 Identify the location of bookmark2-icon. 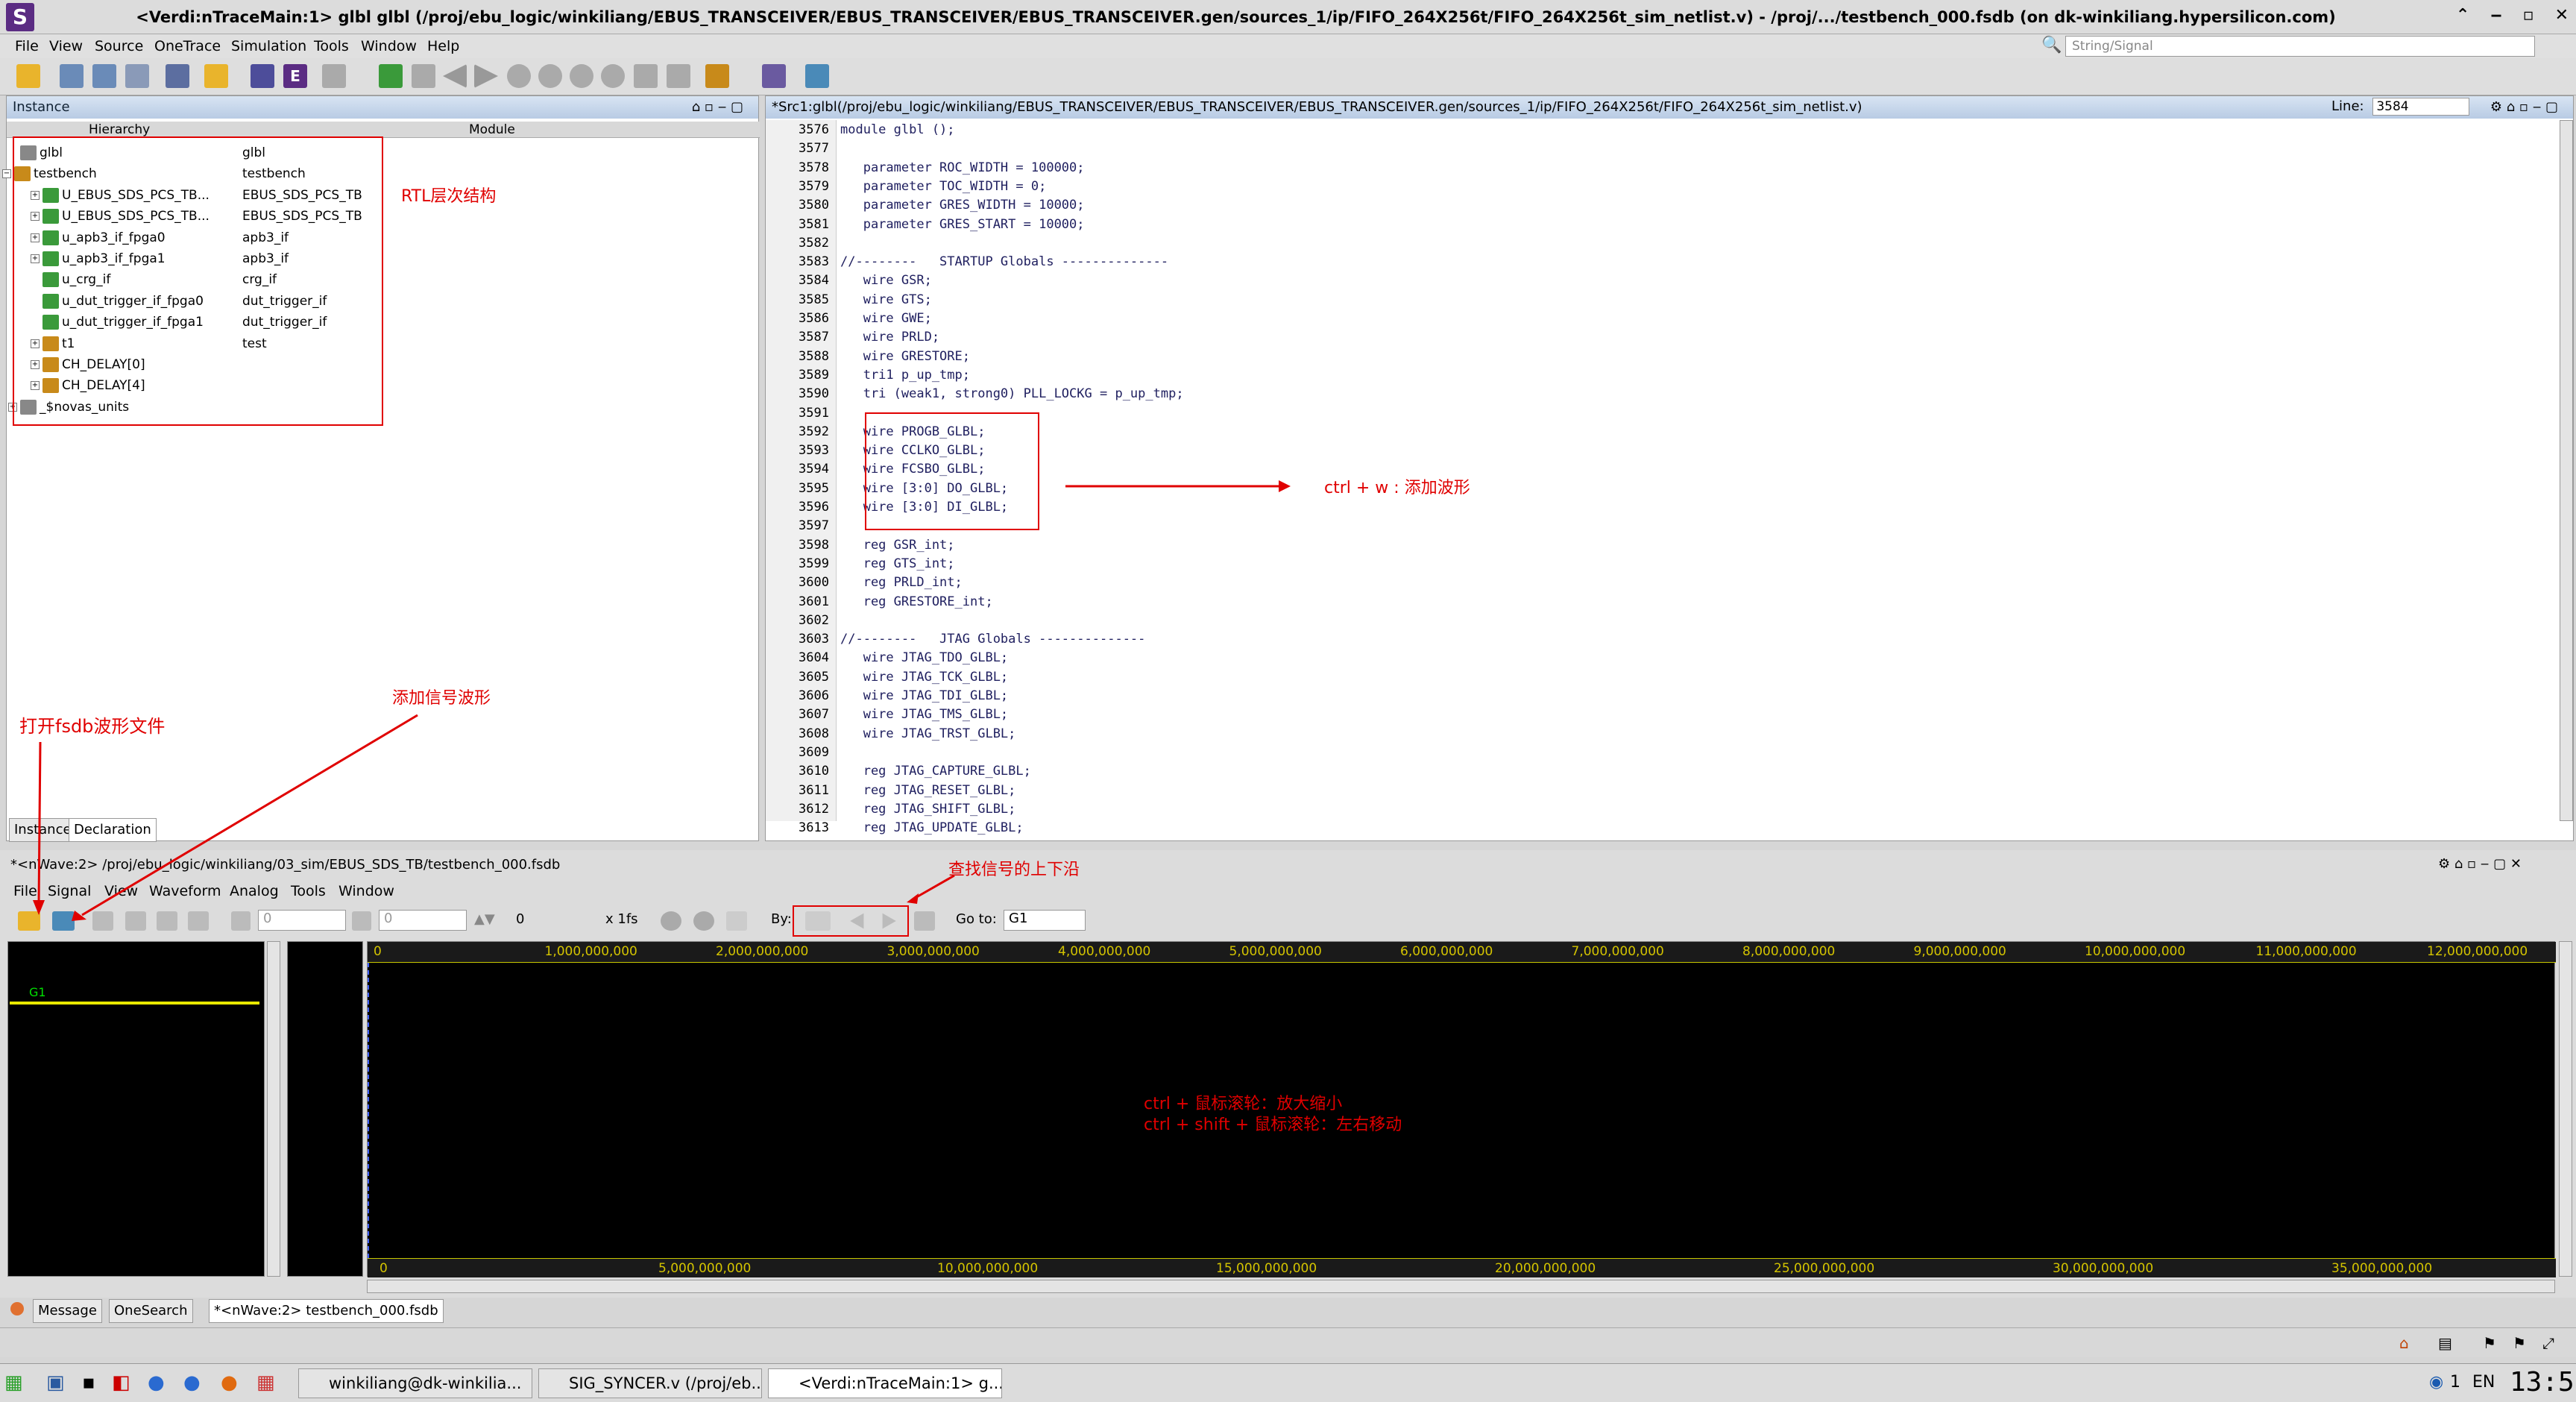
(678, 76).